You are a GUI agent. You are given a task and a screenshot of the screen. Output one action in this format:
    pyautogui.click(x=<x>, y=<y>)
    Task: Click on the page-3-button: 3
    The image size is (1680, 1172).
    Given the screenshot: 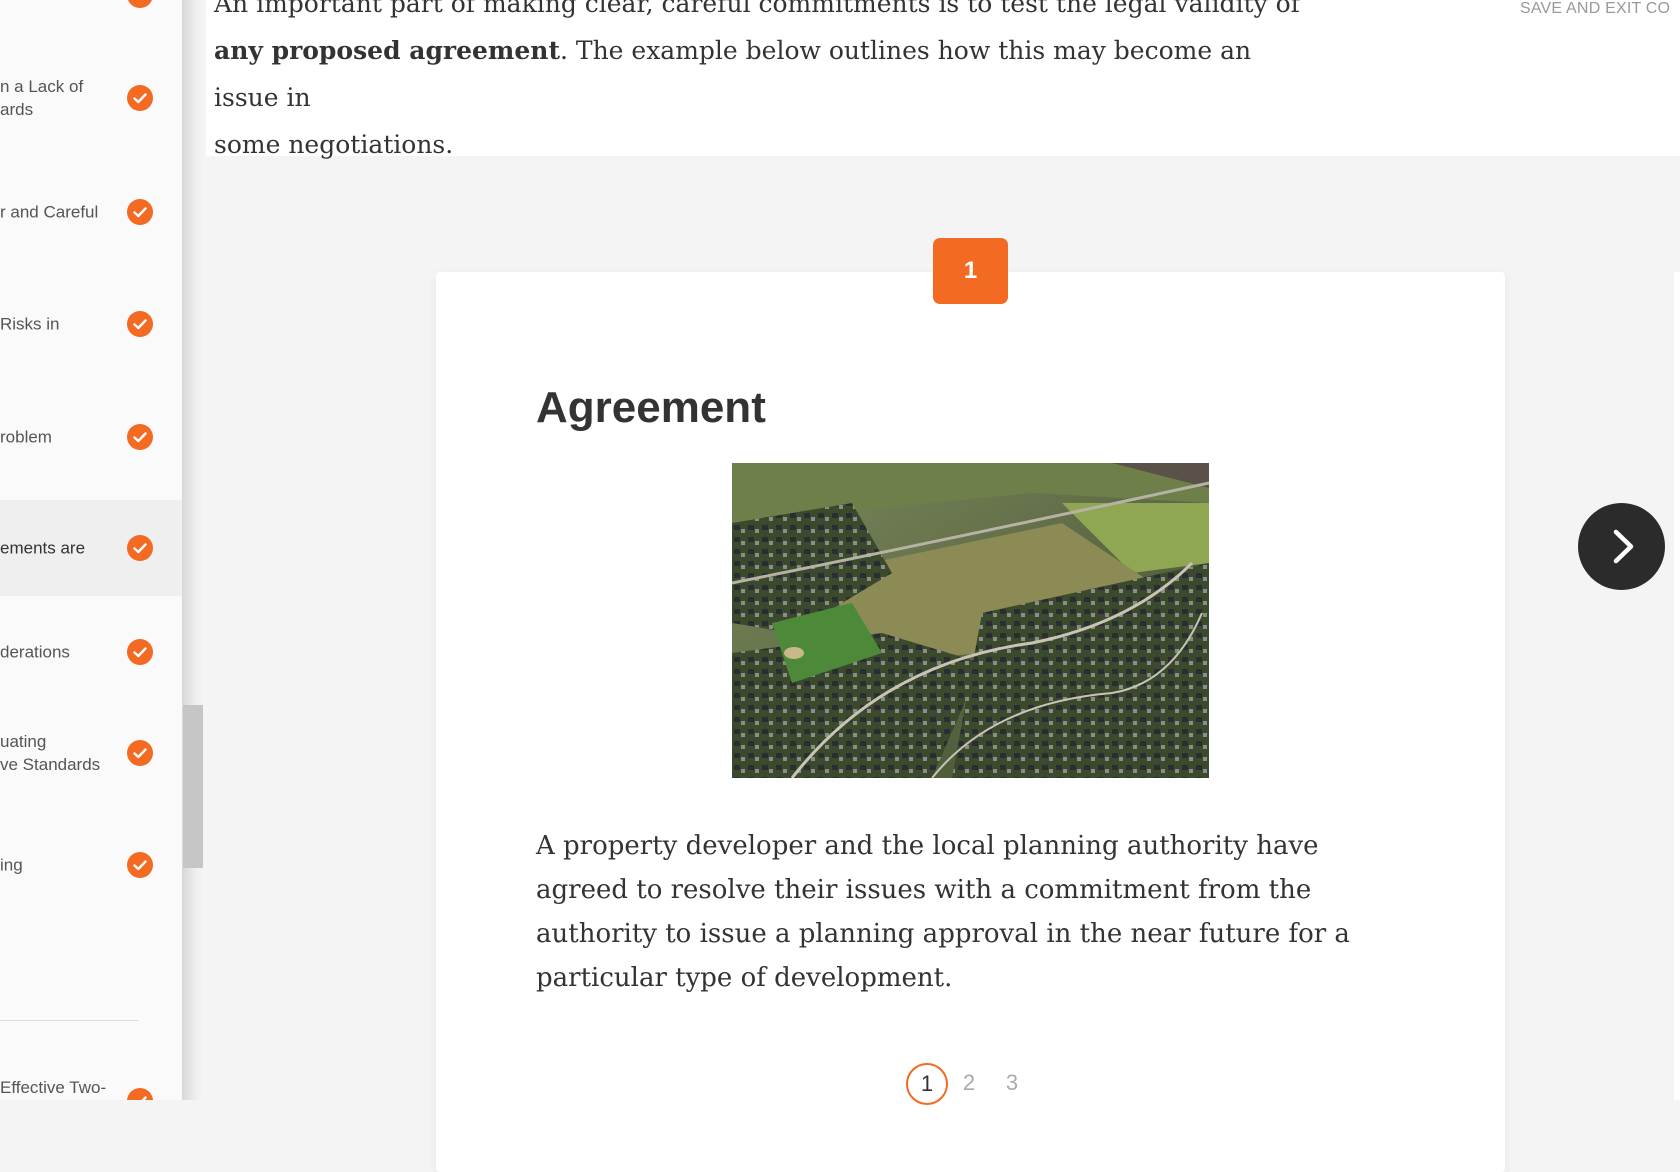 What is the action you would take?
    pyautogui.click(x=1012, y=1083)
    